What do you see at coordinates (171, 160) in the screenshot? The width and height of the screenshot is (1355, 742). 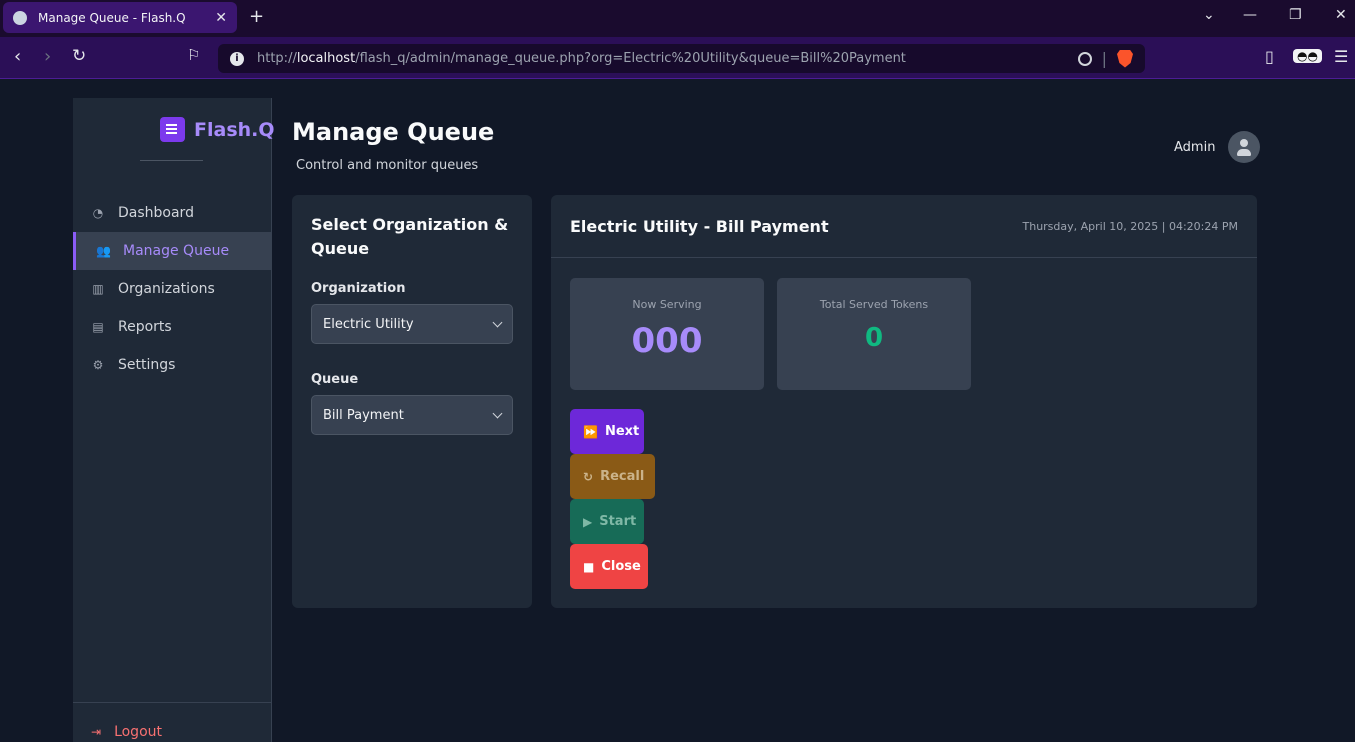 I see `brand-divider` at bounding box center [171, 160].